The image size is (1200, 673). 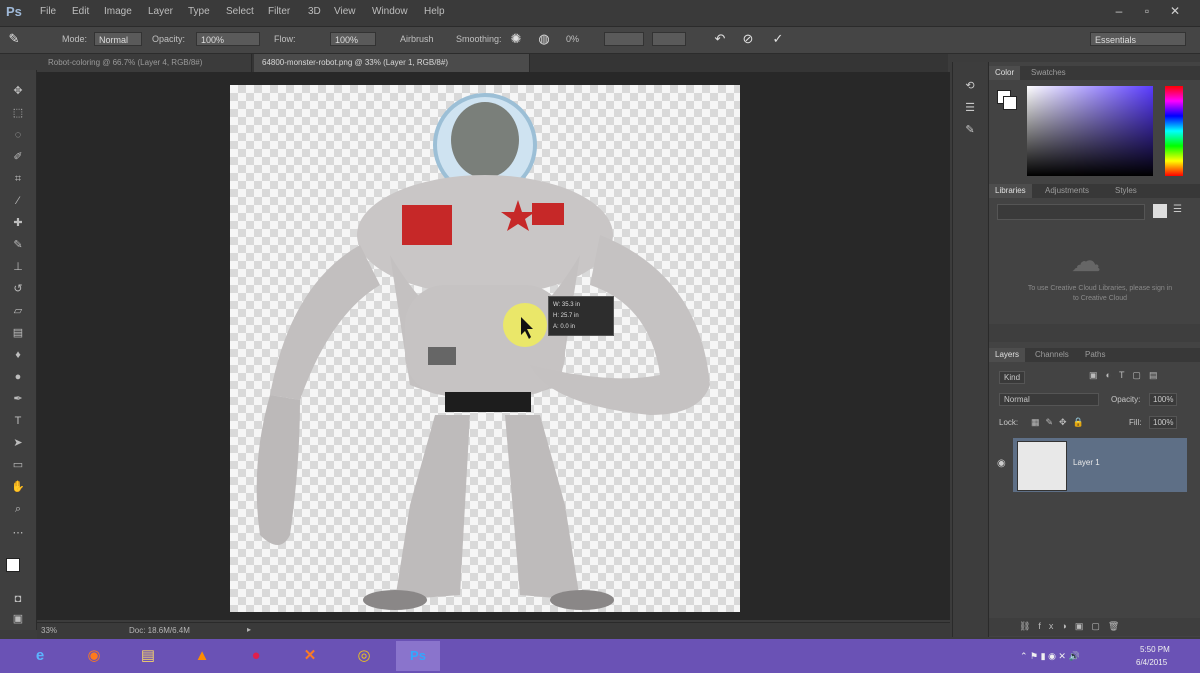 What do you see at coordinates (18, 443) in the screenshot?
I see `path-select-tool-icon: ➤` at bounding box center [18, 443].